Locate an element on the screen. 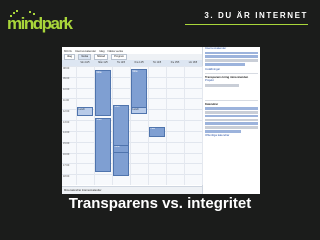  section-title: 3. DU ÄR INTERNET is located at coordinates (256, 15).